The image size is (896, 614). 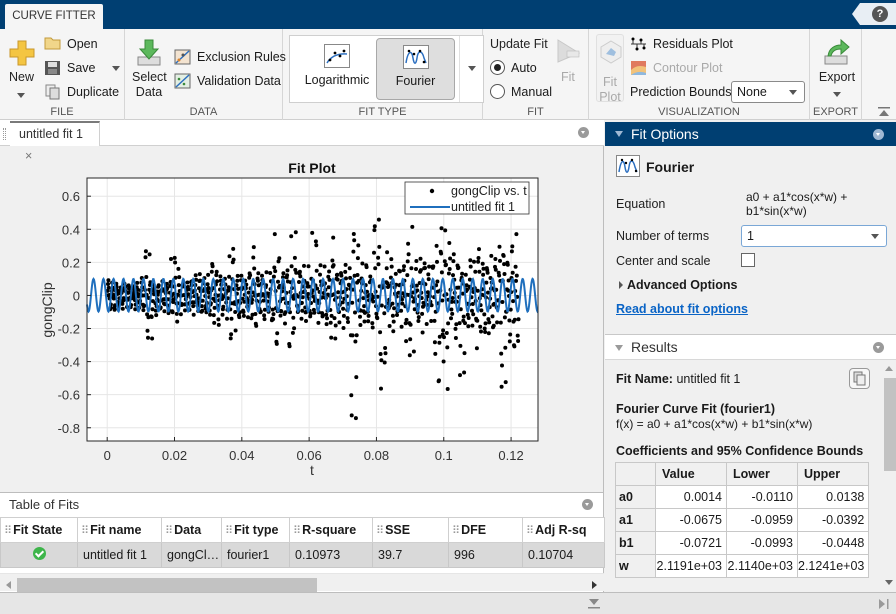 What do you see at coordinates (859, 378) in the screenshot?
I see `copy-results-button` at bounding box center [859, 378].